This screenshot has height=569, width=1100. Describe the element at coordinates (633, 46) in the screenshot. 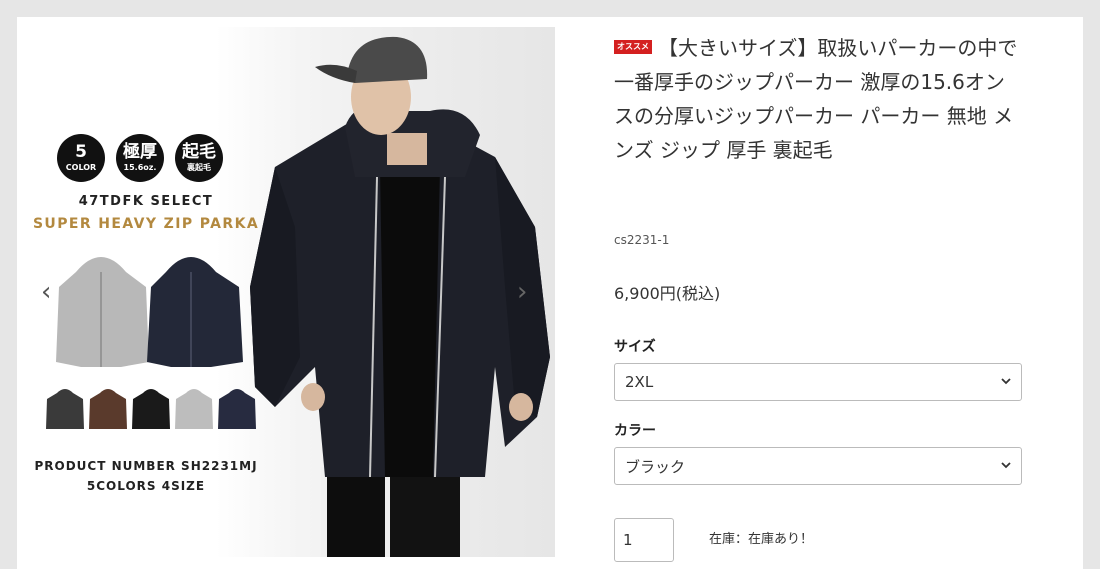

I see `recommend-badge: オススメ` at that location.